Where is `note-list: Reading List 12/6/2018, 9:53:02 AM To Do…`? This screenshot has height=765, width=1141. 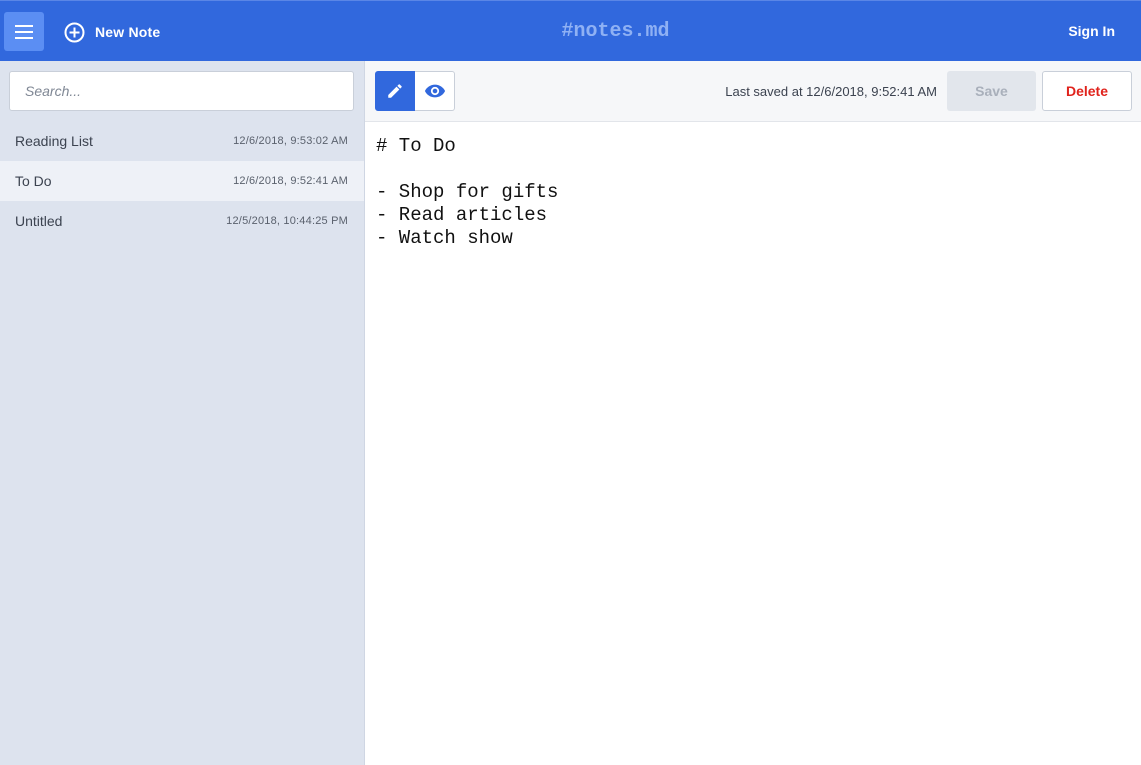
note-list: Reading List 12/6/2018, 9:53:02 AM To Do… is located at coordinates (182, 181).